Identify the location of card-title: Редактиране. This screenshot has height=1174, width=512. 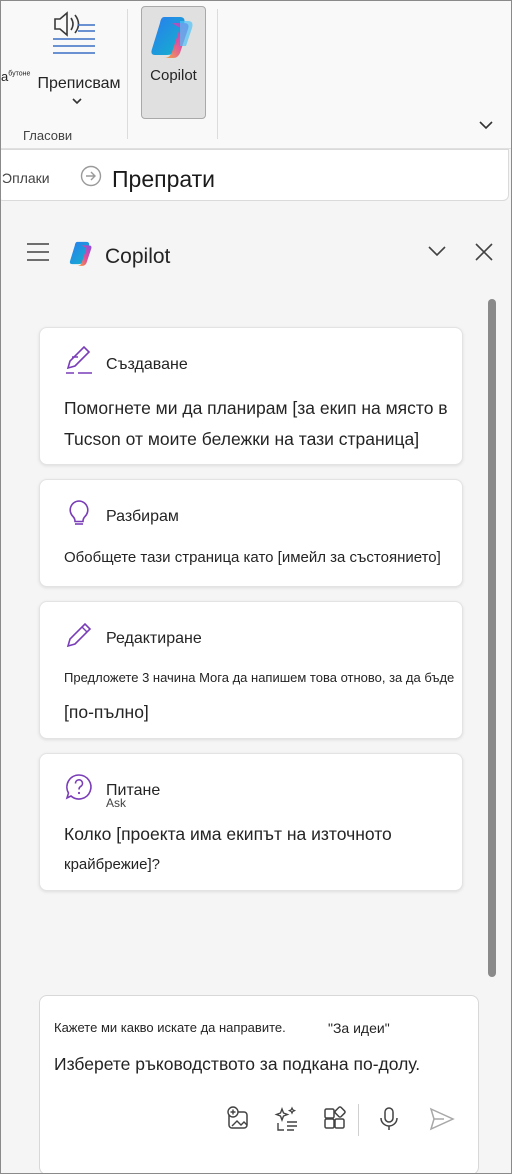
(154, 638).